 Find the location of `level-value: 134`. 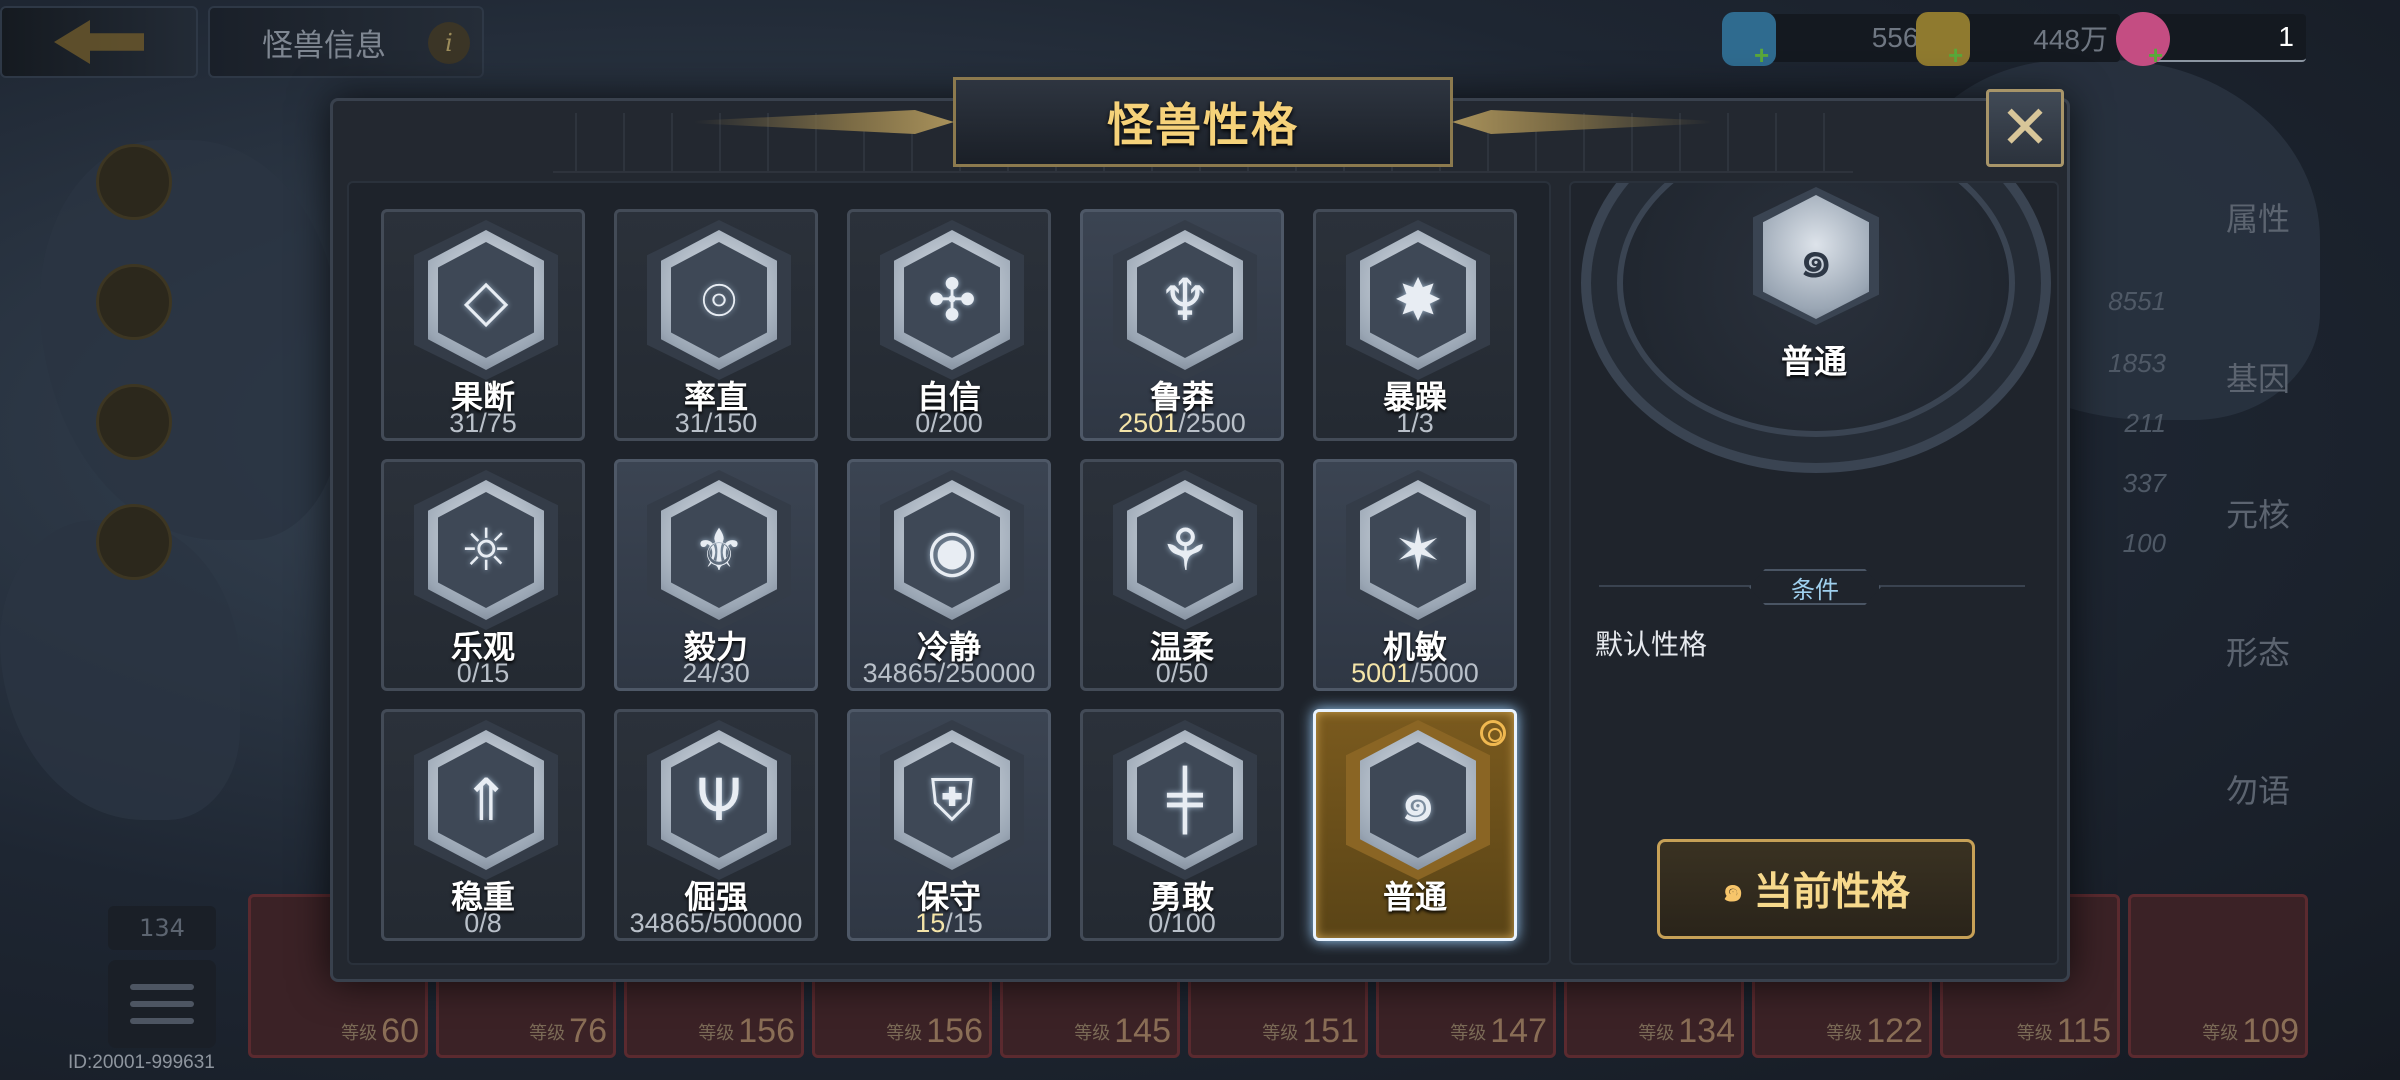

level-value: 134 is located at coordinates (1706, 1031).